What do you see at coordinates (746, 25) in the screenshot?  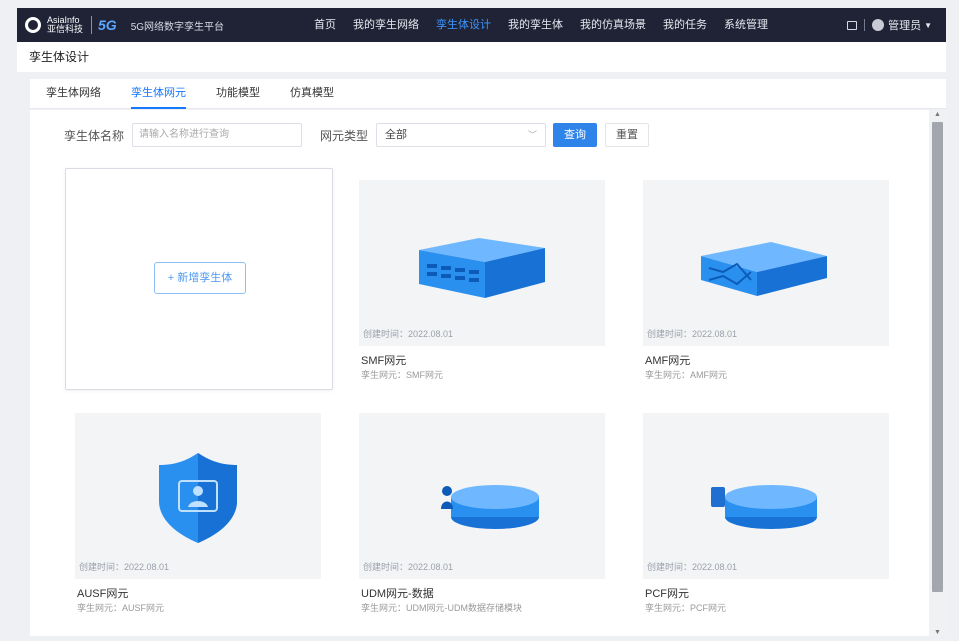 I see `nav-item-system-admin: 系统管理` at bounding box center [746, 25].